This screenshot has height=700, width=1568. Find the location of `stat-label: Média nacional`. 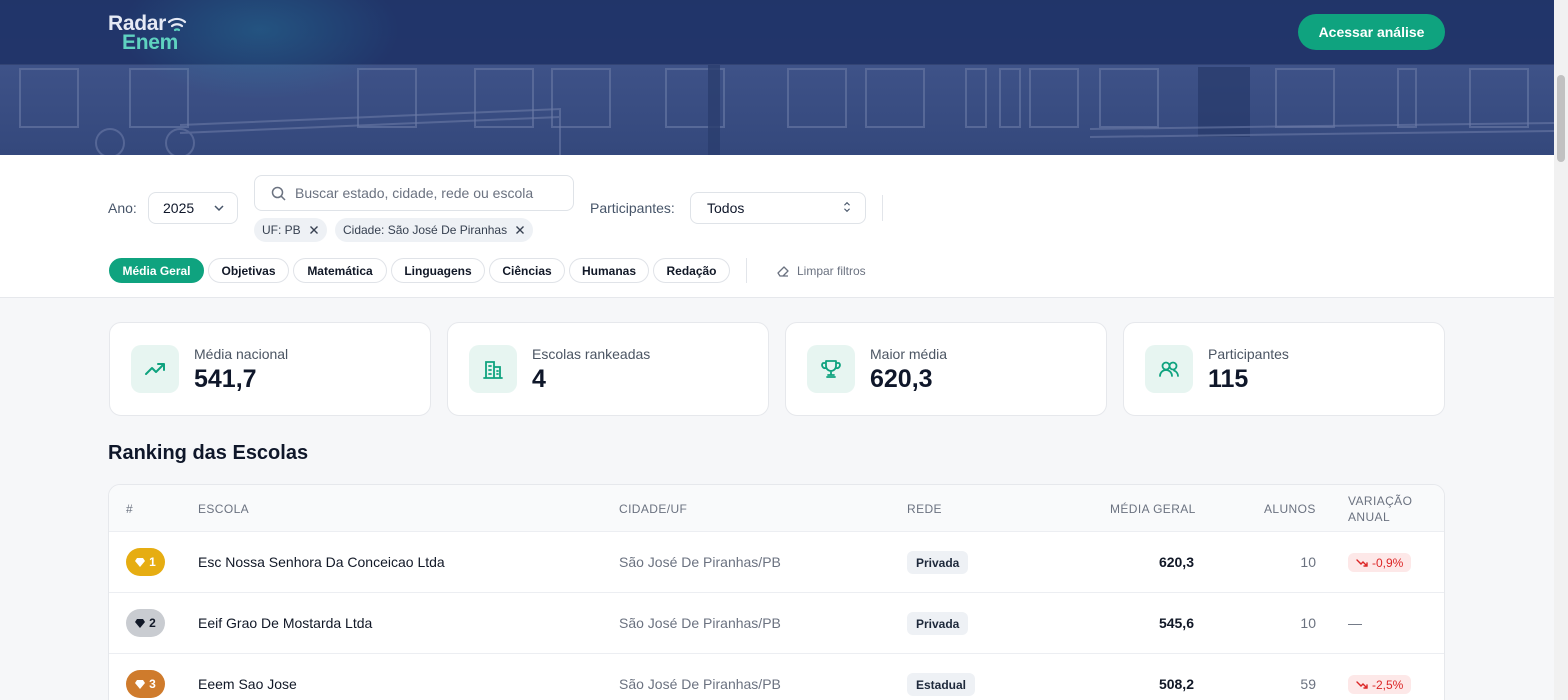

stat-label: Média nacional is located at coordinates (241, 354).